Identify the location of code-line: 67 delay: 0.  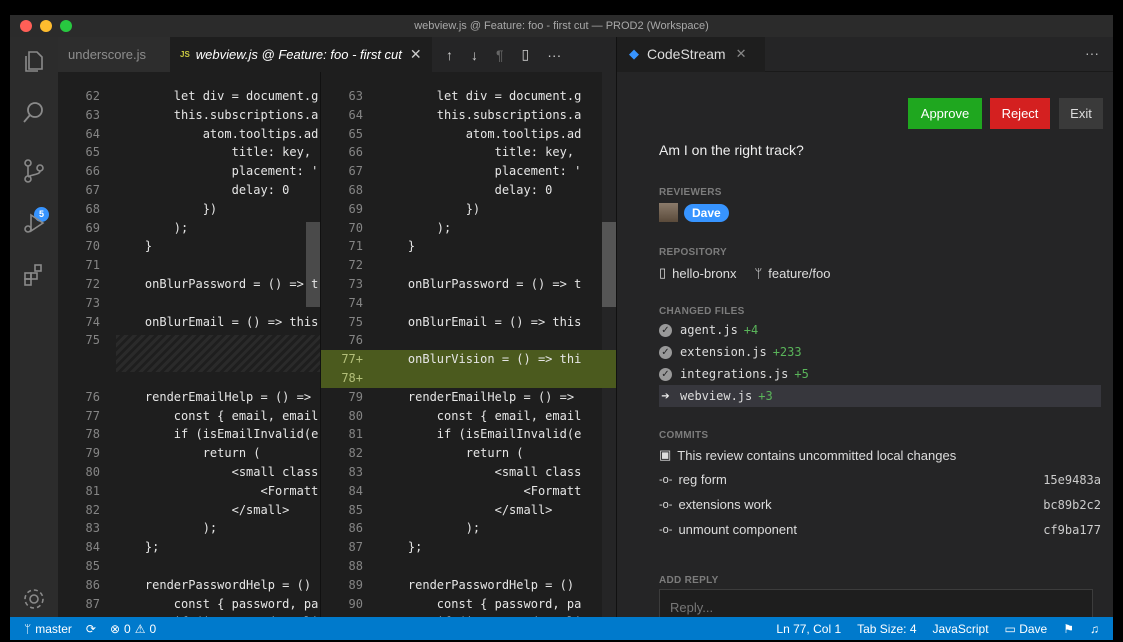
(189, 190).